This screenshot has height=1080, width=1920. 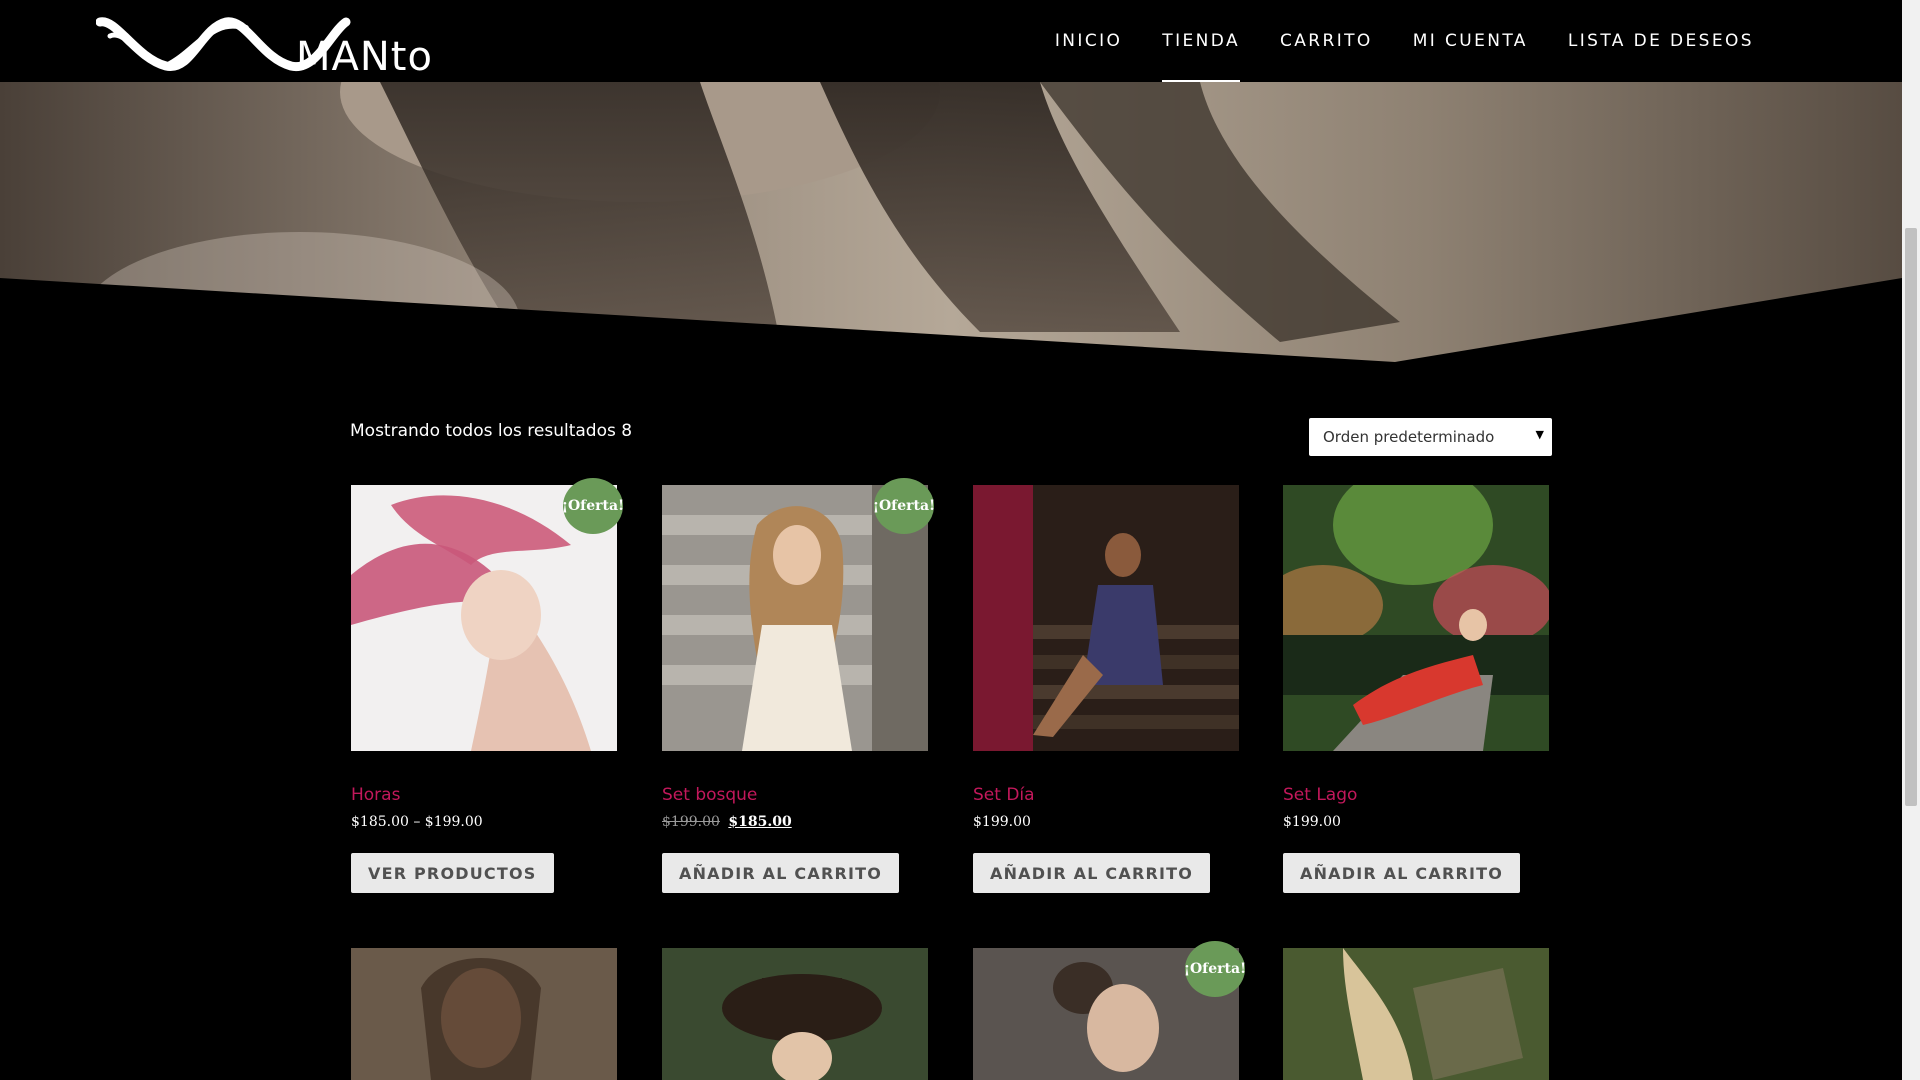 What do you see at coordinates (1088, 41) in the screenshot?
I see `nav-inicio: INICIO` at bounding box center [1088, 41].